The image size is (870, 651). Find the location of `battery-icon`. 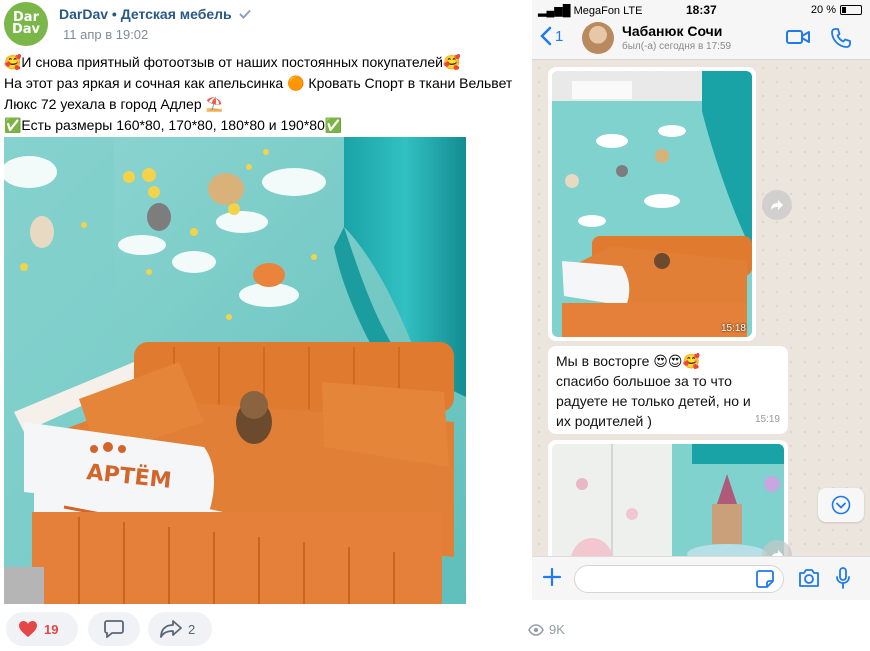

battery-icon is located at coordinates (851, 10).